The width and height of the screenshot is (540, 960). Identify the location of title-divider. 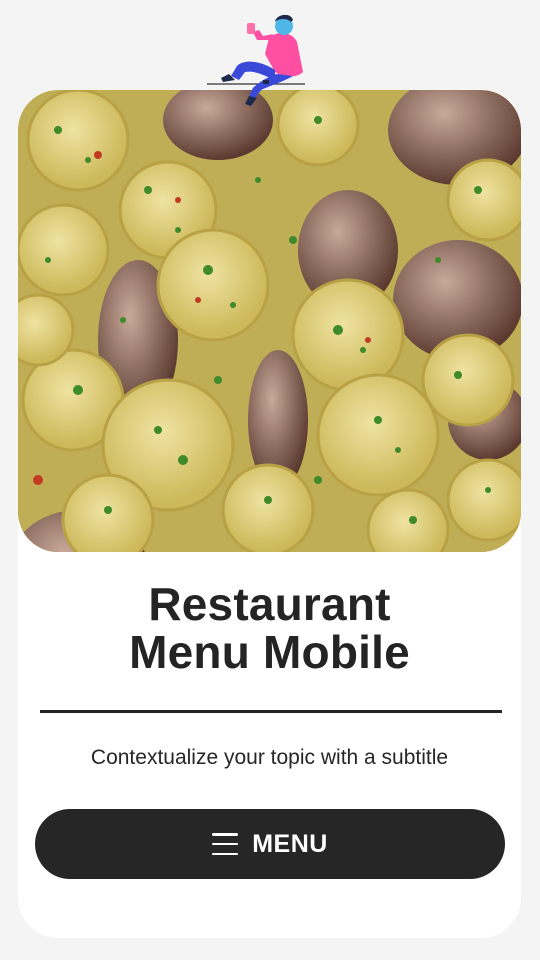
(271, 711).